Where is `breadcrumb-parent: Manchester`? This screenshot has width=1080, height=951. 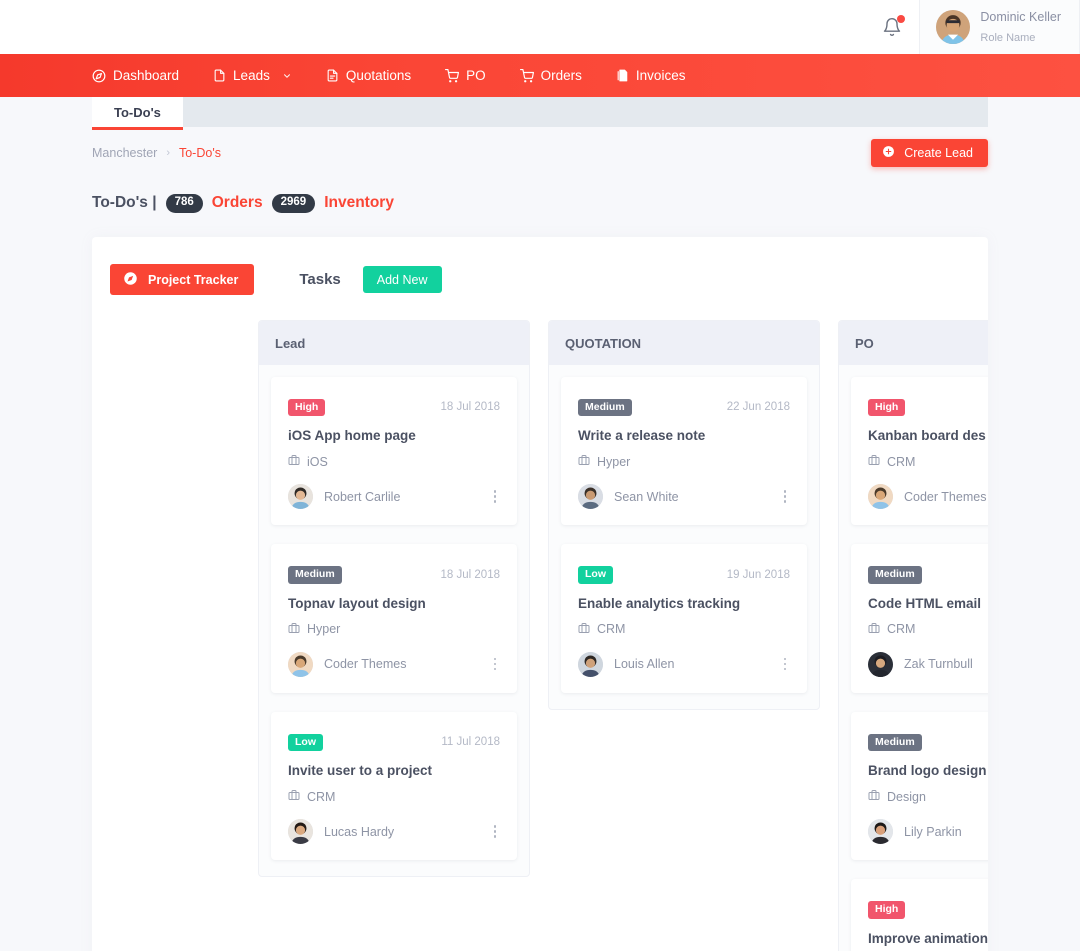 breadcrumb-parent: Manchester is located at coordinates (124, 153).